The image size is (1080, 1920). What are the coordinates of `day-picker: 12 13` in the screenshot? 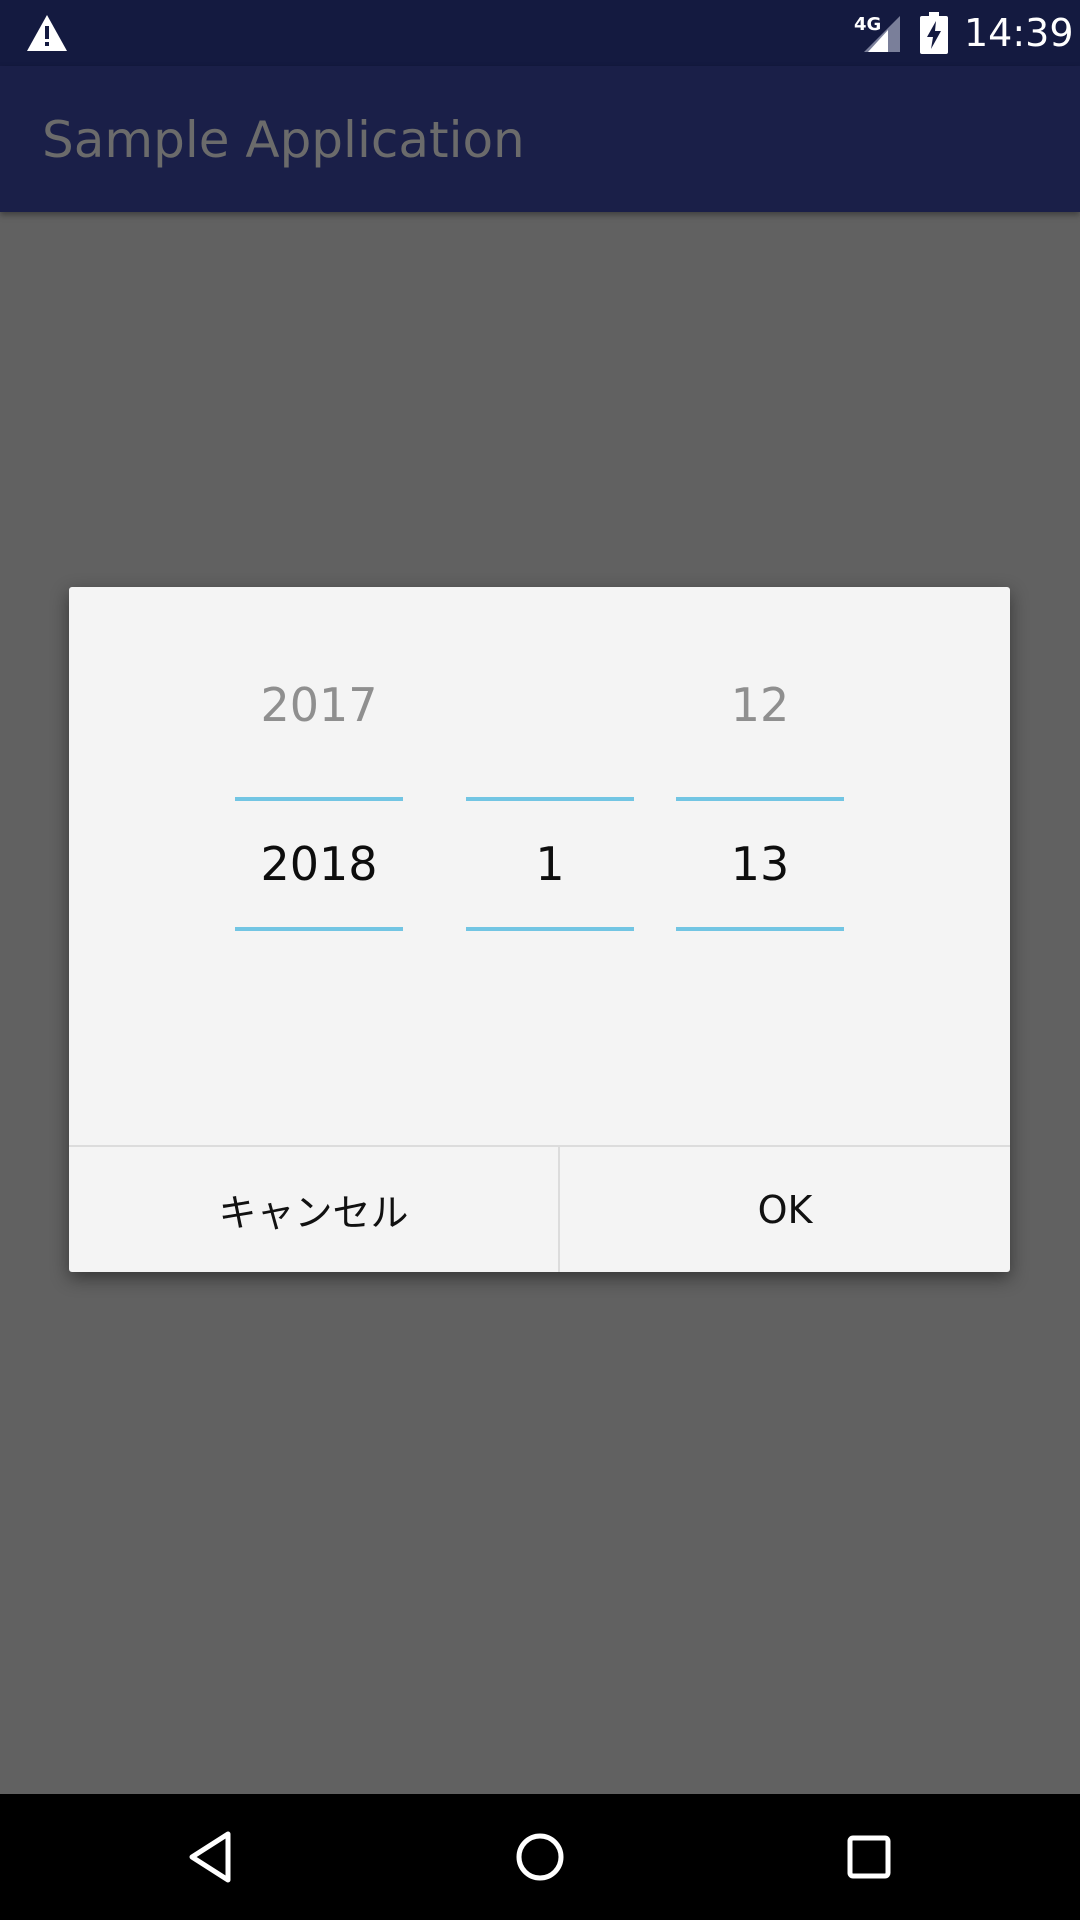 It's located at (760, 787).